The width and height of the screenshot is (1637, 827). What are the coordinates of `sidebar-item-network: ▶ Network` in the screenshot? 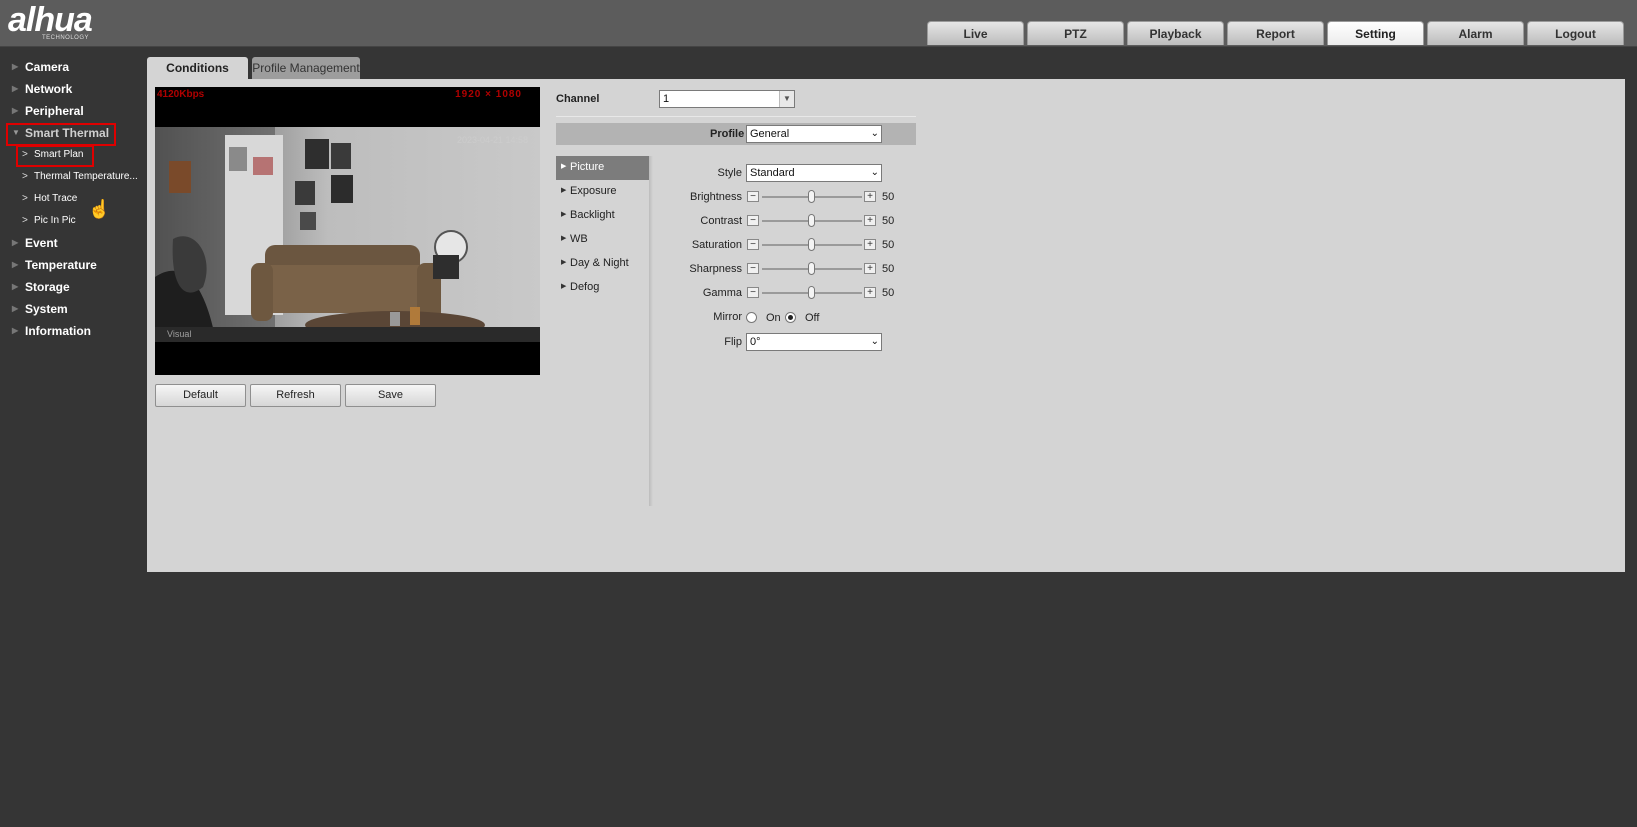 It's located at (72, 89).